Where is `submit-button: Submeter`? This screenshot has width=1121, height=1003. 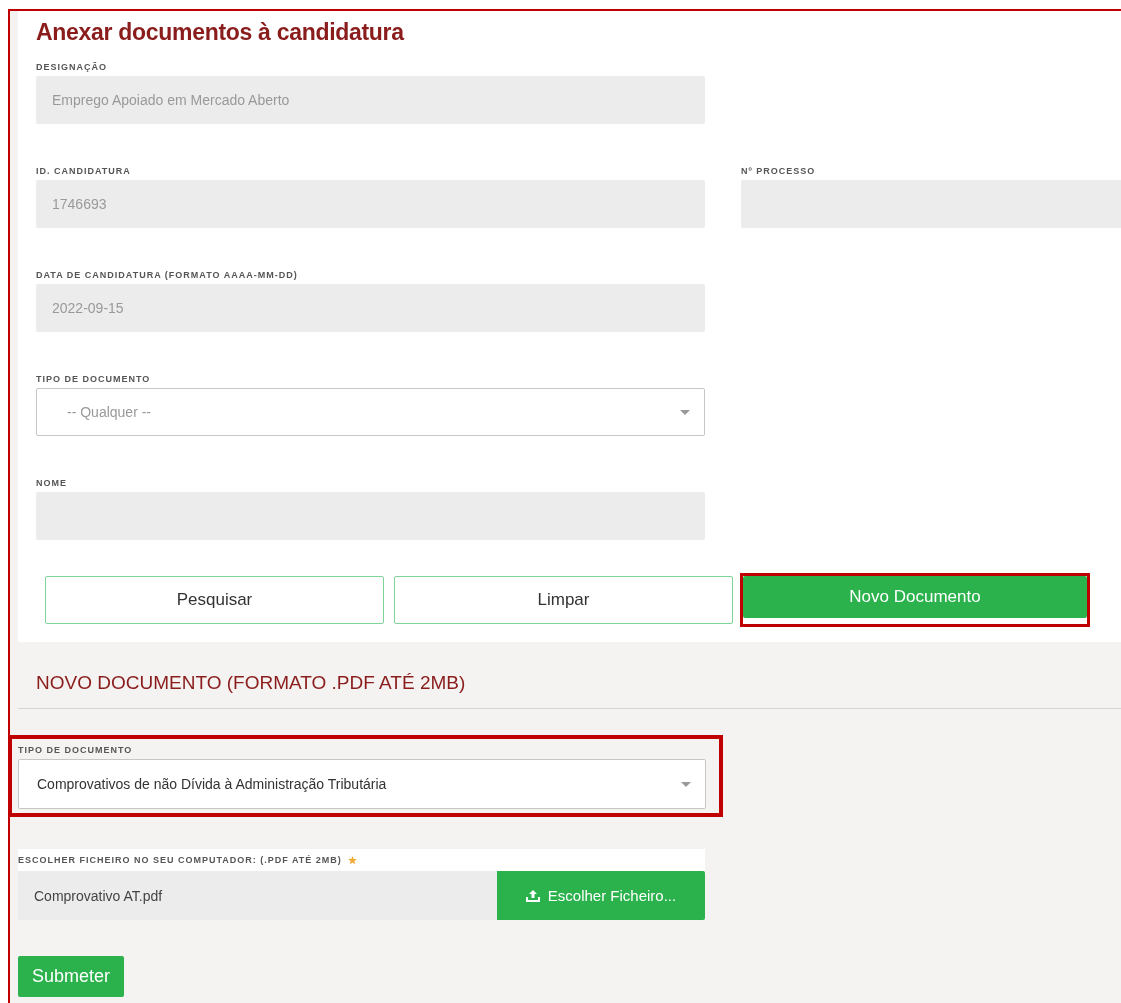
submit-button: Submeter is located at coordinates (71, 976).